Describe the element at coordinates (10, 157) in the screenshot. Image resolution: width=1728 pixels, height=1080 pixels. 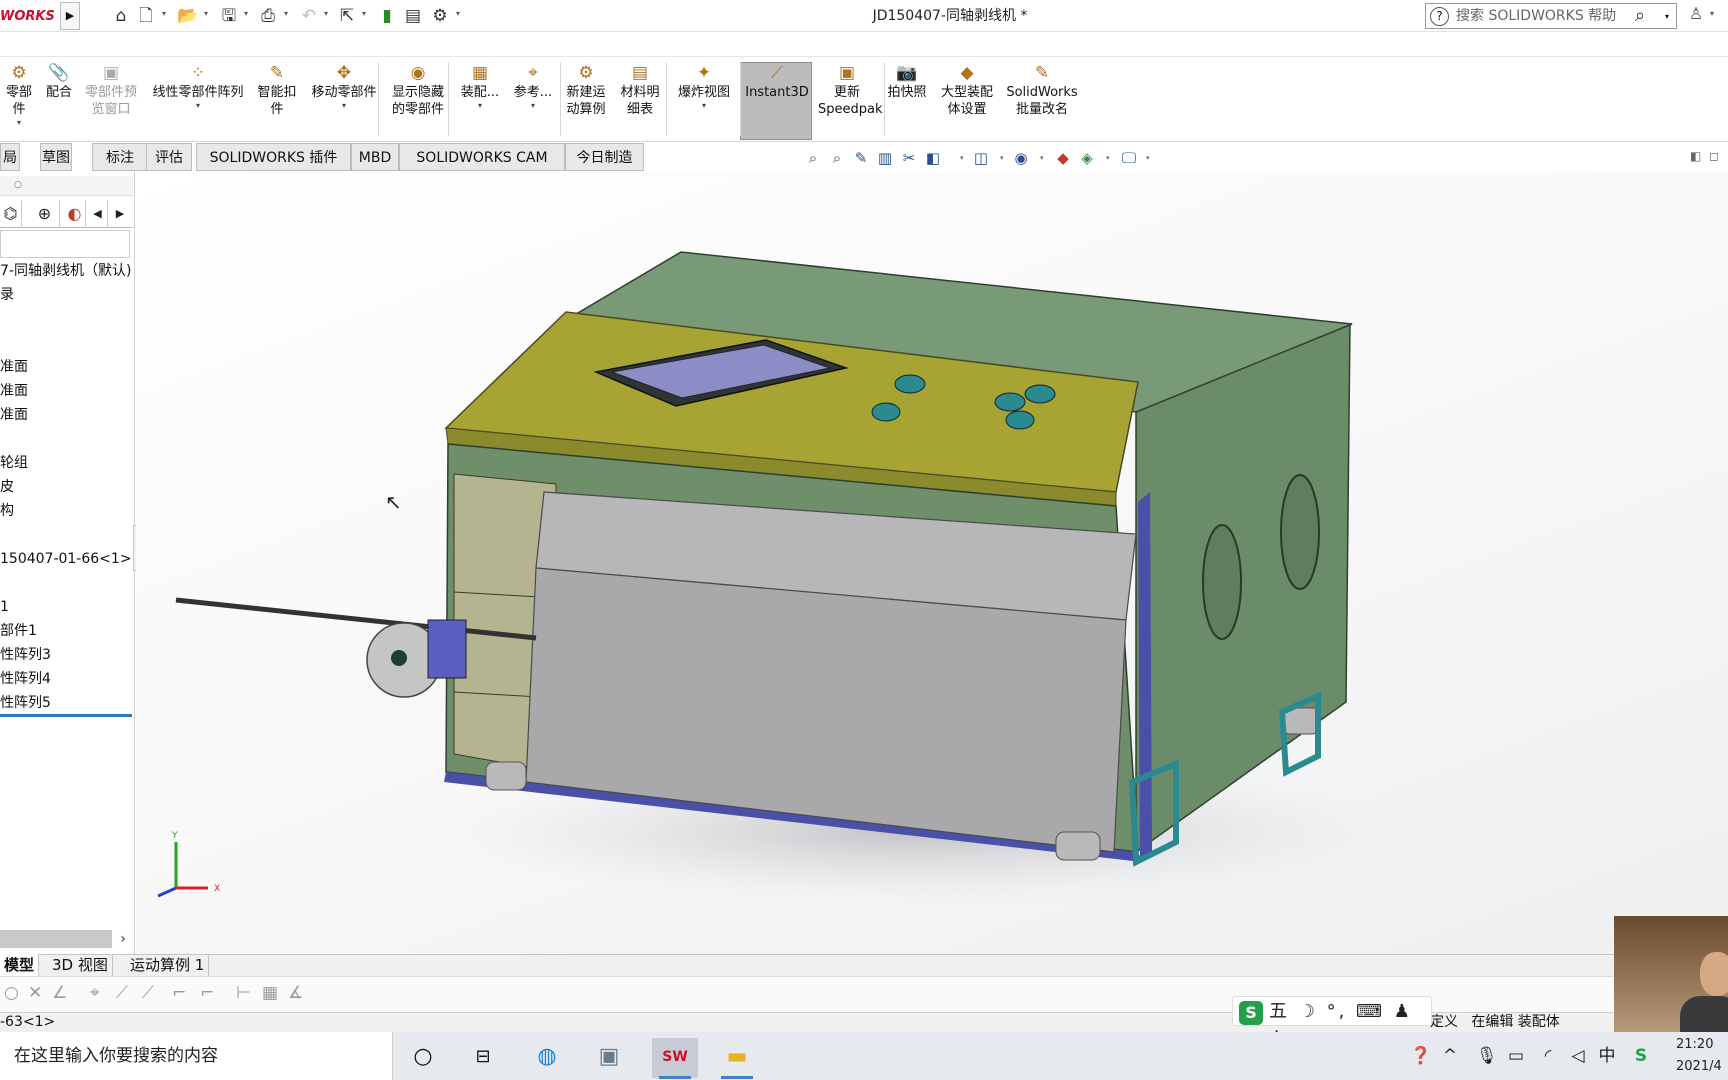
I see `tab-1: 局` at that location.